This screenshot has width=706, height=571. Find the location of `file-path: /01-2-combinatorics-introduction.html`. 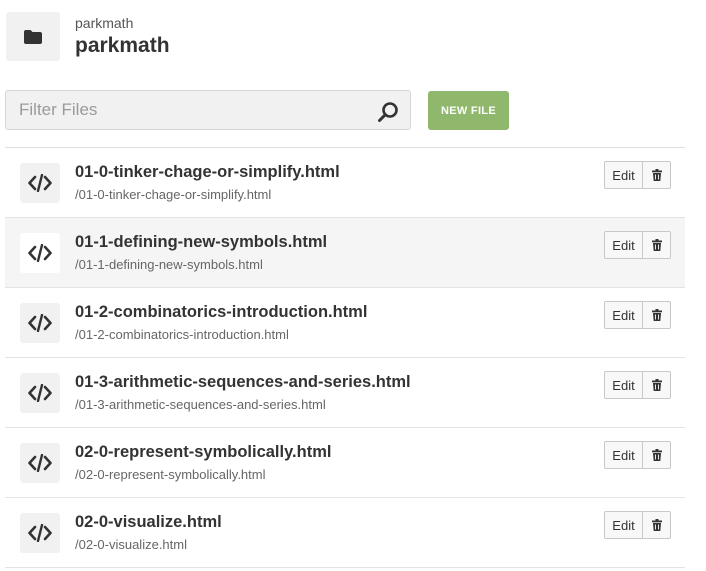

file-path: /01-2-combinatorics-introduction.html is located at coordinates (182, 334).